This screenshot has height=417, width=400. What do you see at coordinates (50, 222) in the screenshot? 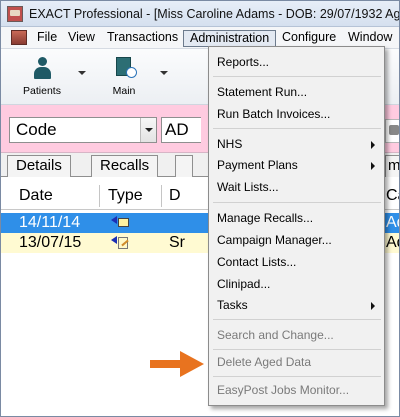
I see `row-date: 14/11/14` at bounding box center [50, 222].